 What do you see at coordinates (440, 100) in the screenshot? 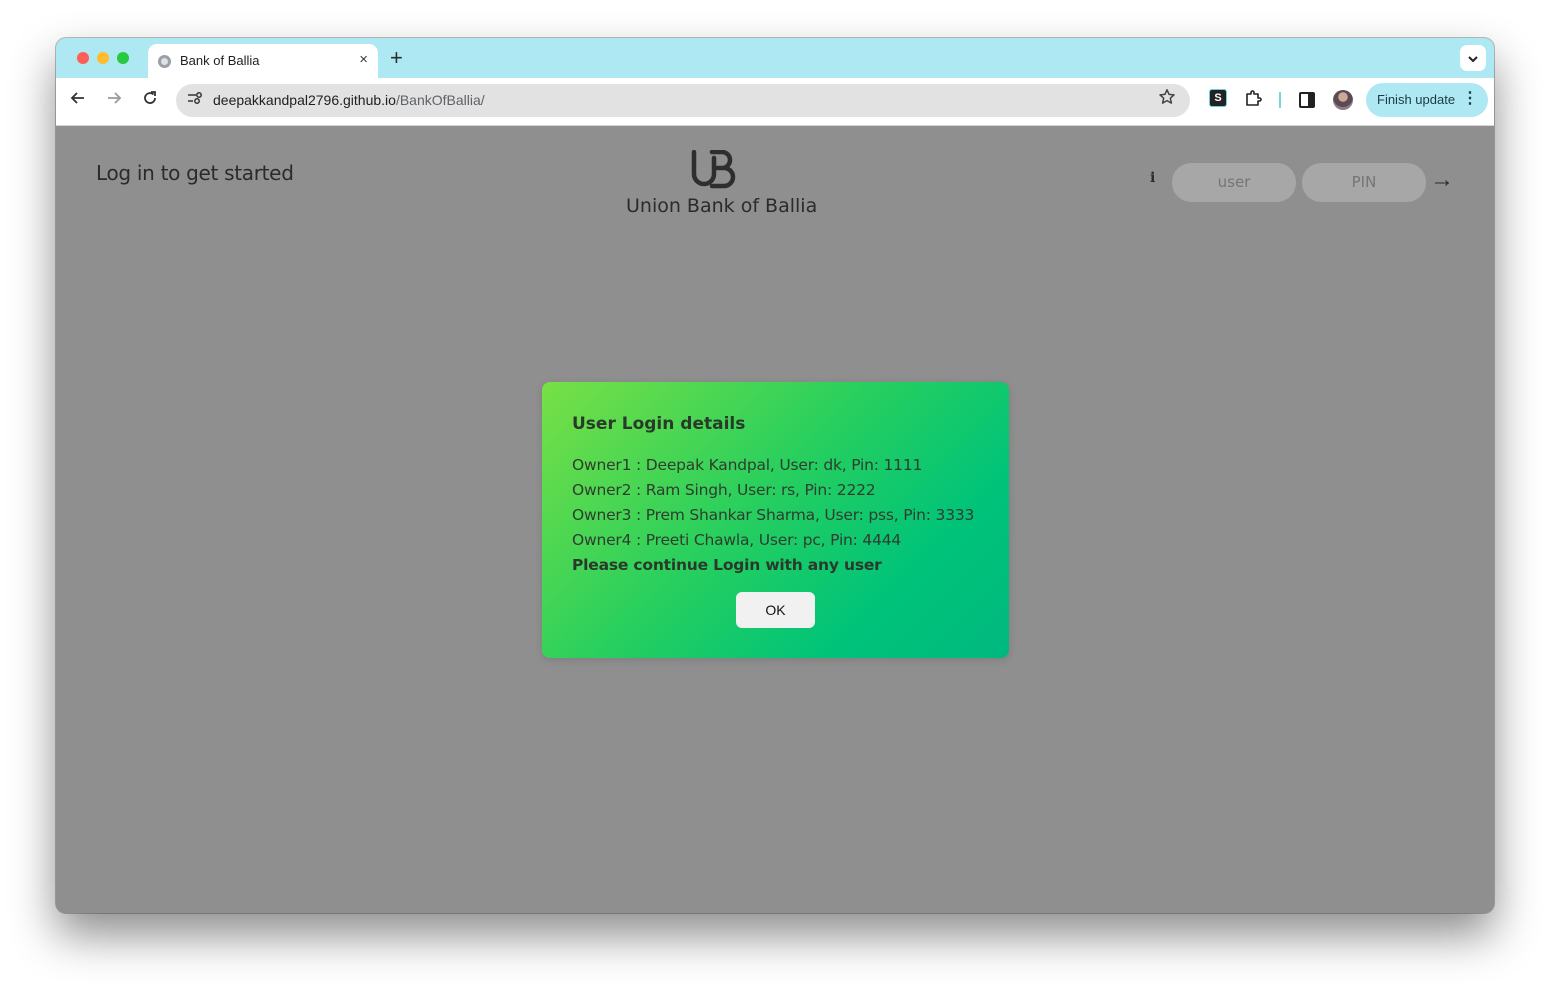
I see `url-path: /BankOfBallia/` at bounding box center [440, 100].